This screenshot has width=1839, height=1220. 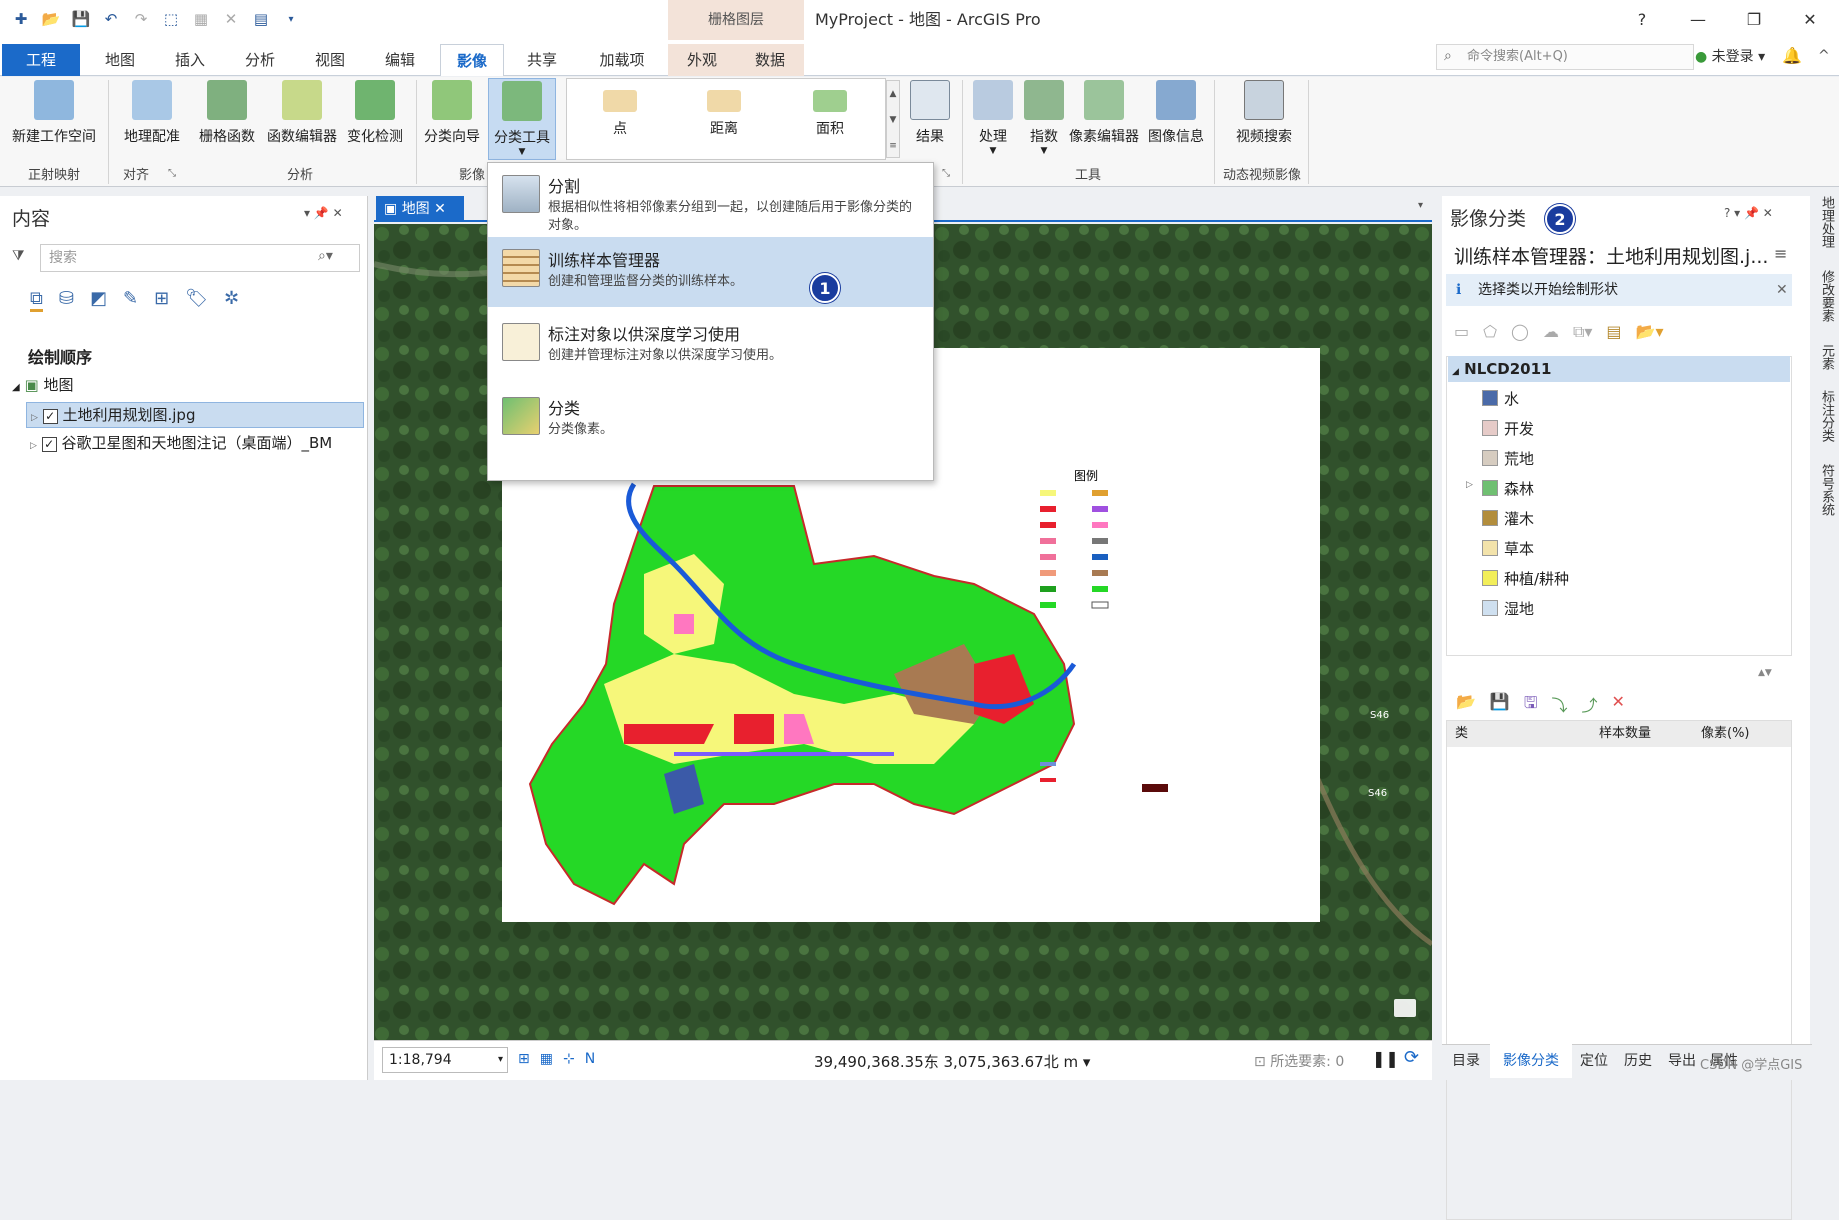 What do you see at coordinates (1618, 705) in the screenshot?
I see `delete-sample-icon: ✕` at bounding box center [1618, 705].